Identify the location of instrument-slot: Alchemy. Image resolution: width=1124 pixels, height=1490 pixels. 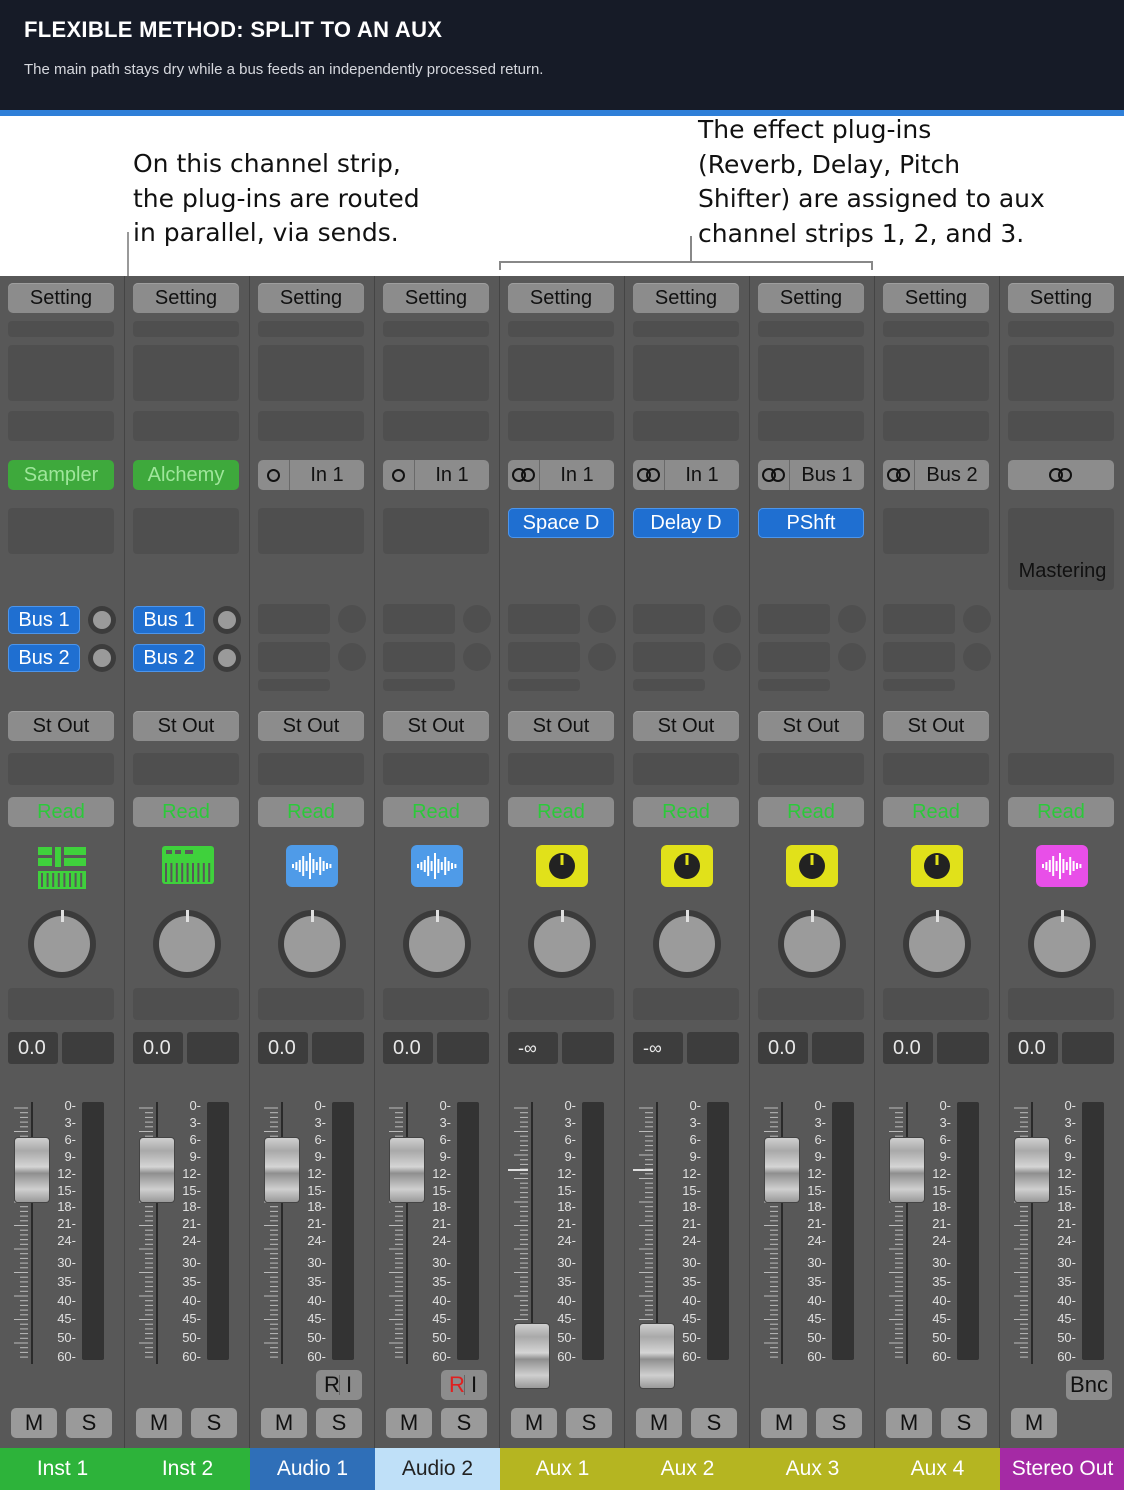
(186, 475).